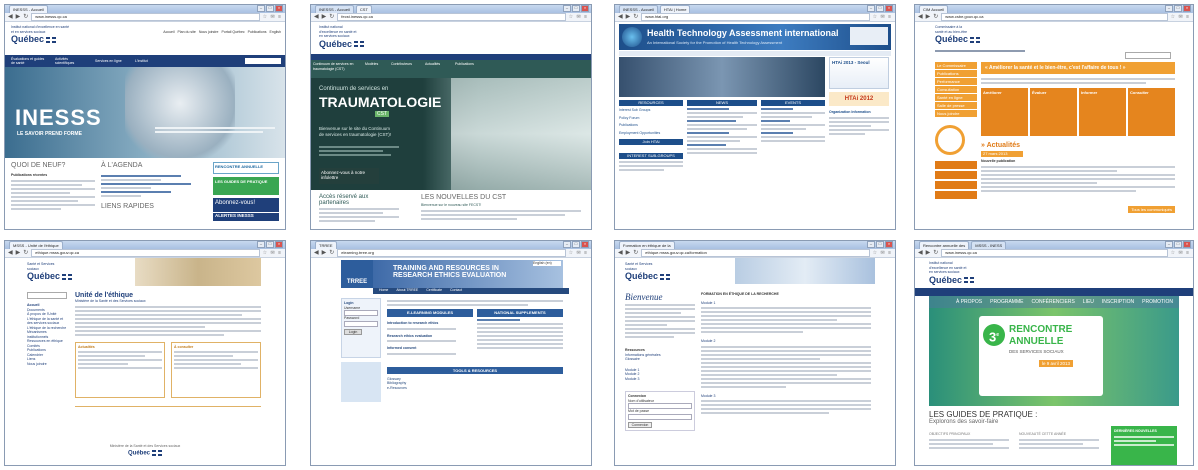 This screenshot has width=1198, height=470. Describe the element at coordinates (956, 81) in the screenshot. I see `menu-item: Performance` at that location.